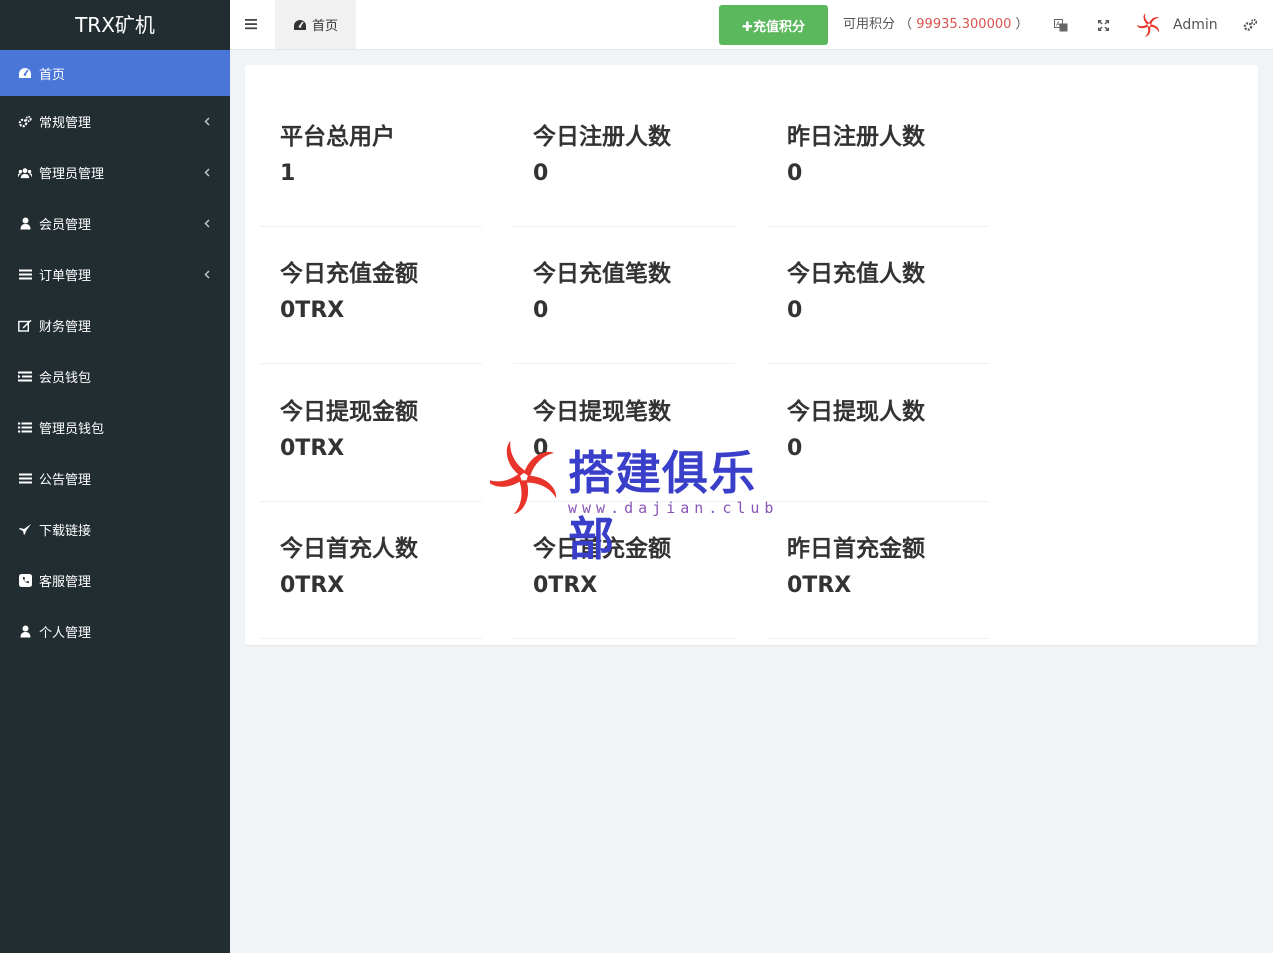 The image size is (1273, 953). What do you see at coordinates (115, 631) in the screenshot?
I see `sidebar-item-personal: 个人管理` at bounding box center [115, 631].